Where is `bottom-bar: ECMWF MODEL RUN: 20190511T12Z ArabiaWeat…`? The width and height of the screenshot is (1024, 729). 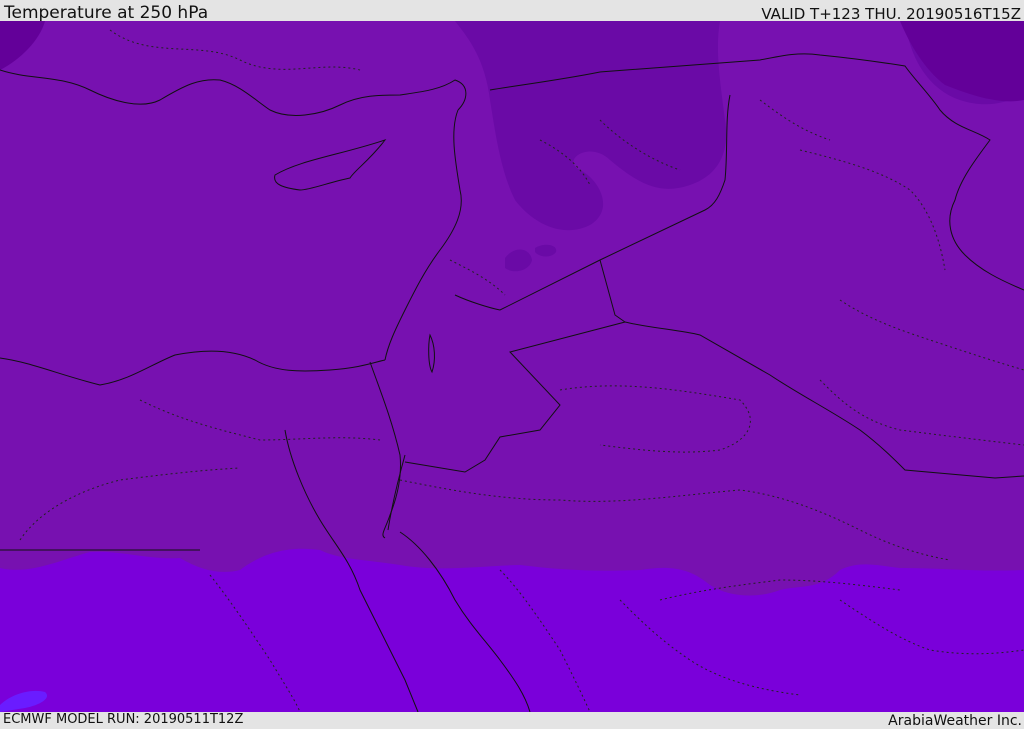
bottom-bar: ECMWF MODEL RUN: 20190511T12Z ArabiaWeat… is located at coordinates (512, 720).